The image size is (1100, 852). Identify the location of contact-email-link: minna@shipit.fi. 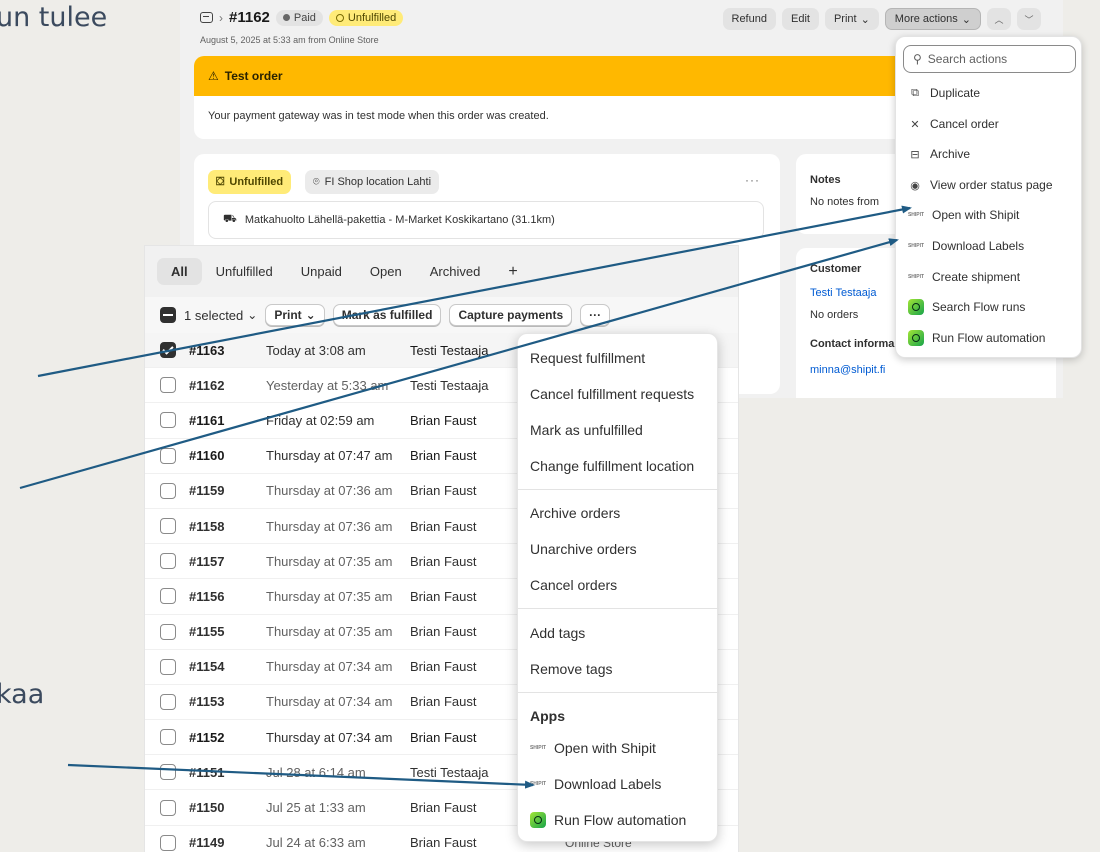
(847, 370).